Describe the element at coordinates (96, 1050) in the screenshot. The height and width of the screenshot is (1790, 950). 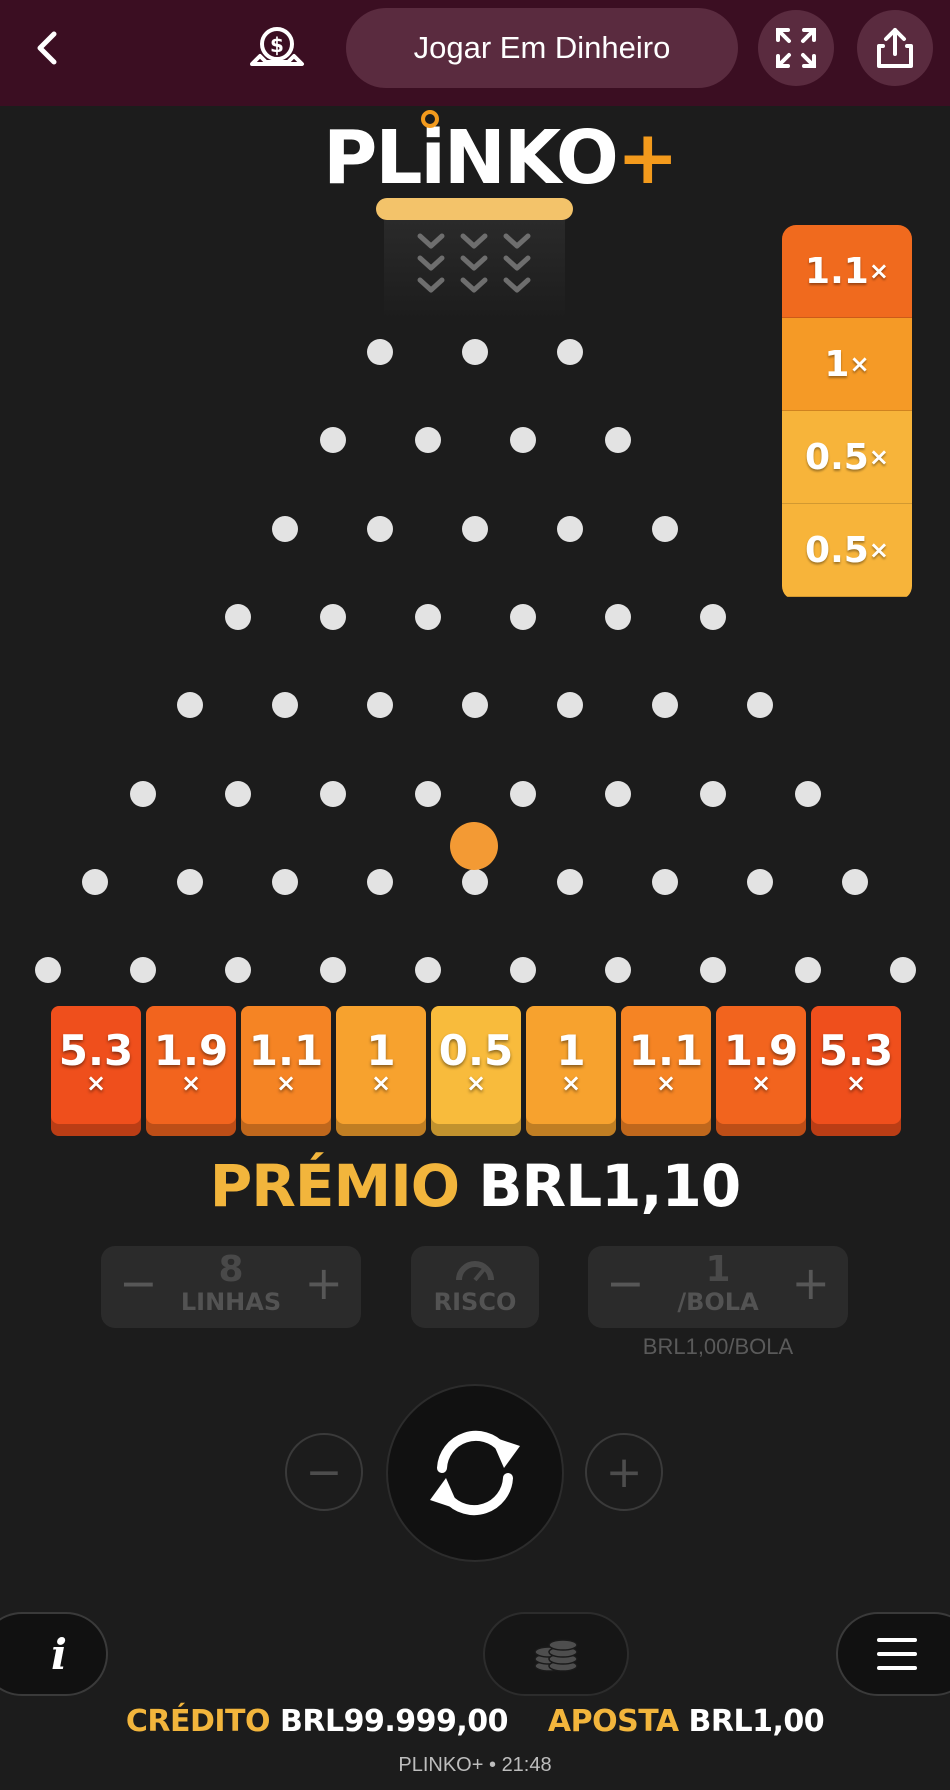
I see `slot-value: 5.3` at that location.